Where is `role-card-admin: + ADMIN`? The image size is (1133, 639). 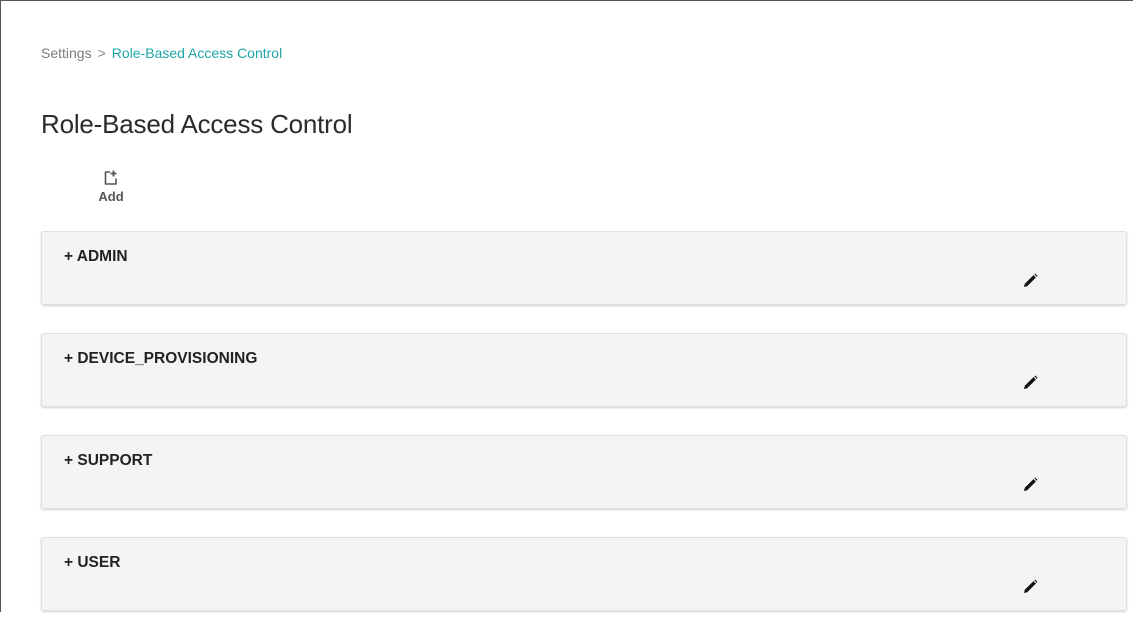 role-card-admin: + ADMIN is located at coordinates (584, 268).